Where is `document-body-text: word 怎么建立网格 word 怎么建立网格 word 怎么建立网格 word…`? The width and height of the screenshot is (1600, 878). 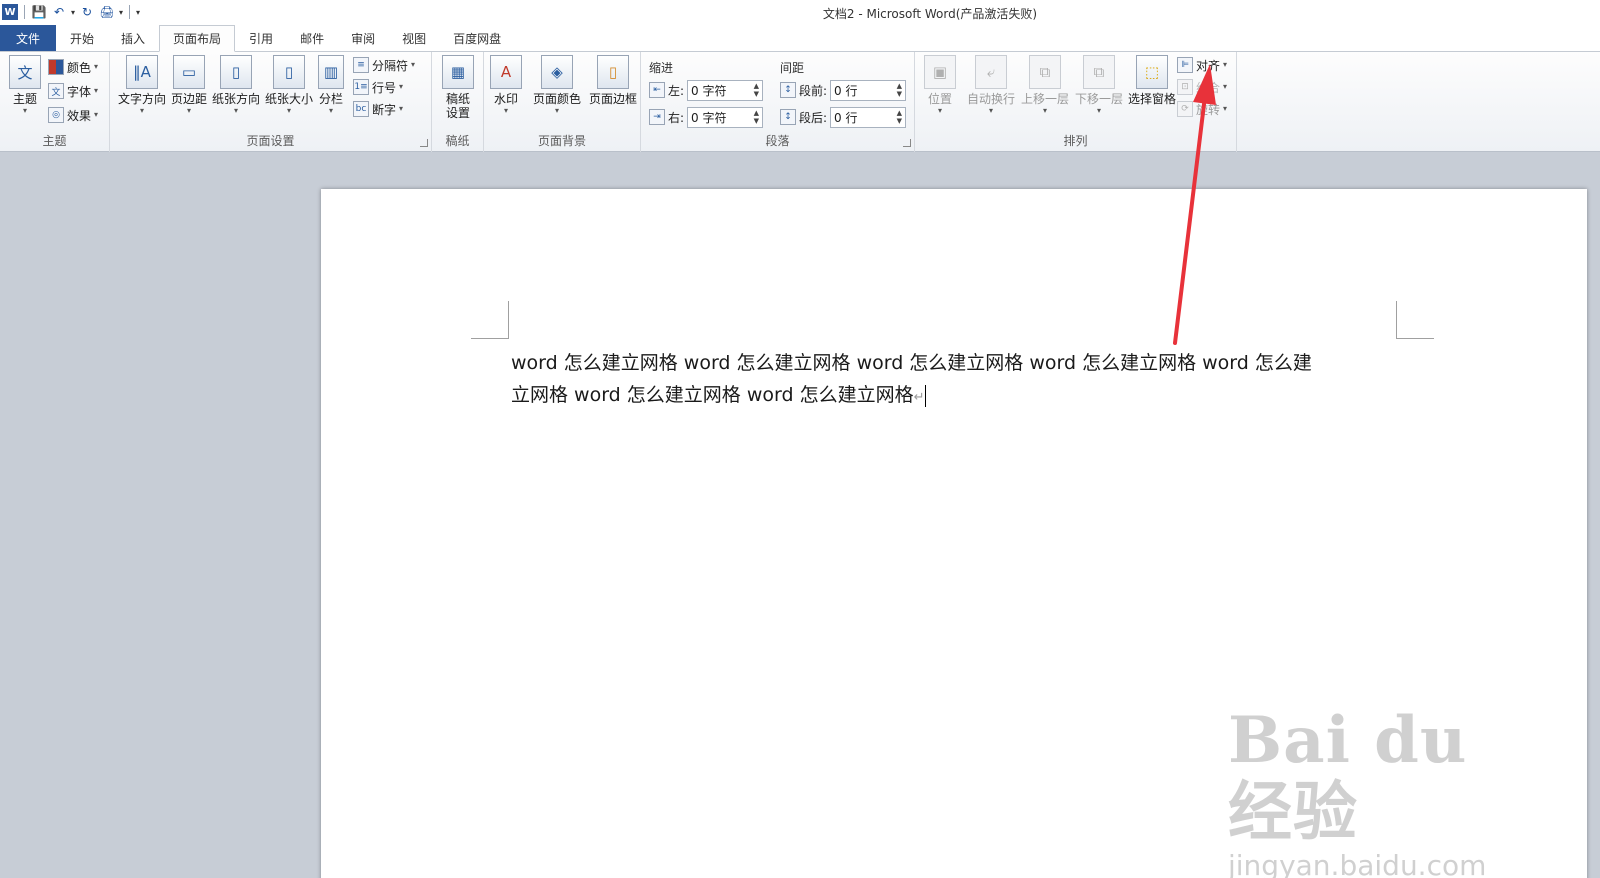 document-body-text: word 怎么建立网格 word 怎么建立网格 word 怎么建立网格 word… is located at coordinates (961, 380).